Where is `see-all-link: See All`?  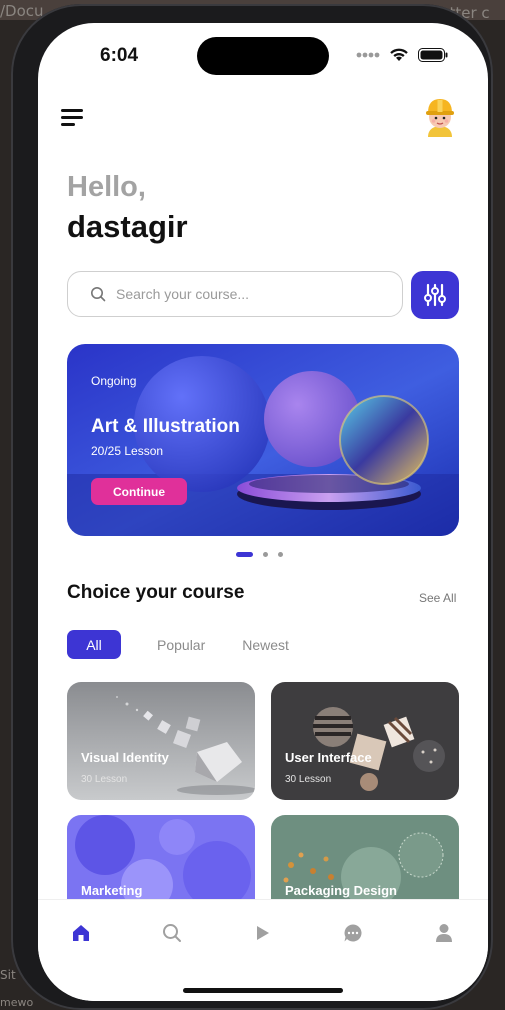
see-all-link: See All is located at coordinates (437, 598).